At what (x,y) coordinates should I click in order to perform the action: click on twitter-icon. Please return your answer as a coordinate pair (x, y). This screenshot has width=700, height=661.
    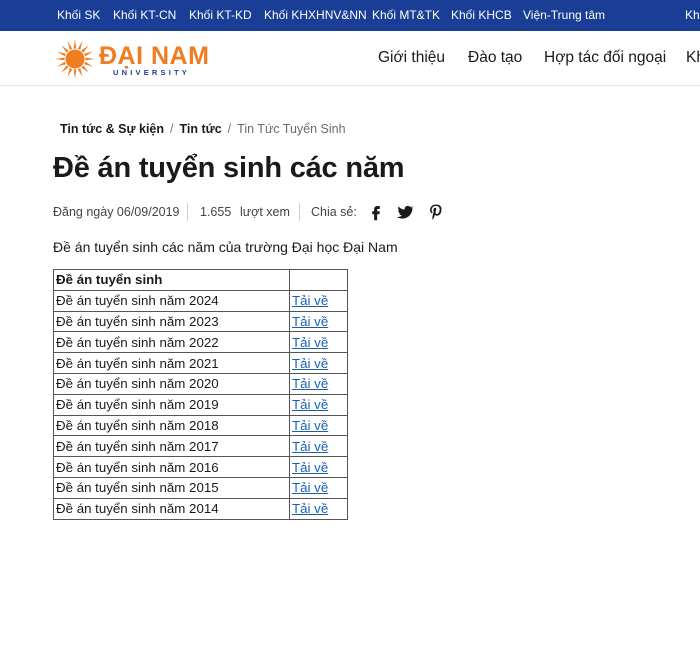
    Looking at the image, I should click on (405, 212).